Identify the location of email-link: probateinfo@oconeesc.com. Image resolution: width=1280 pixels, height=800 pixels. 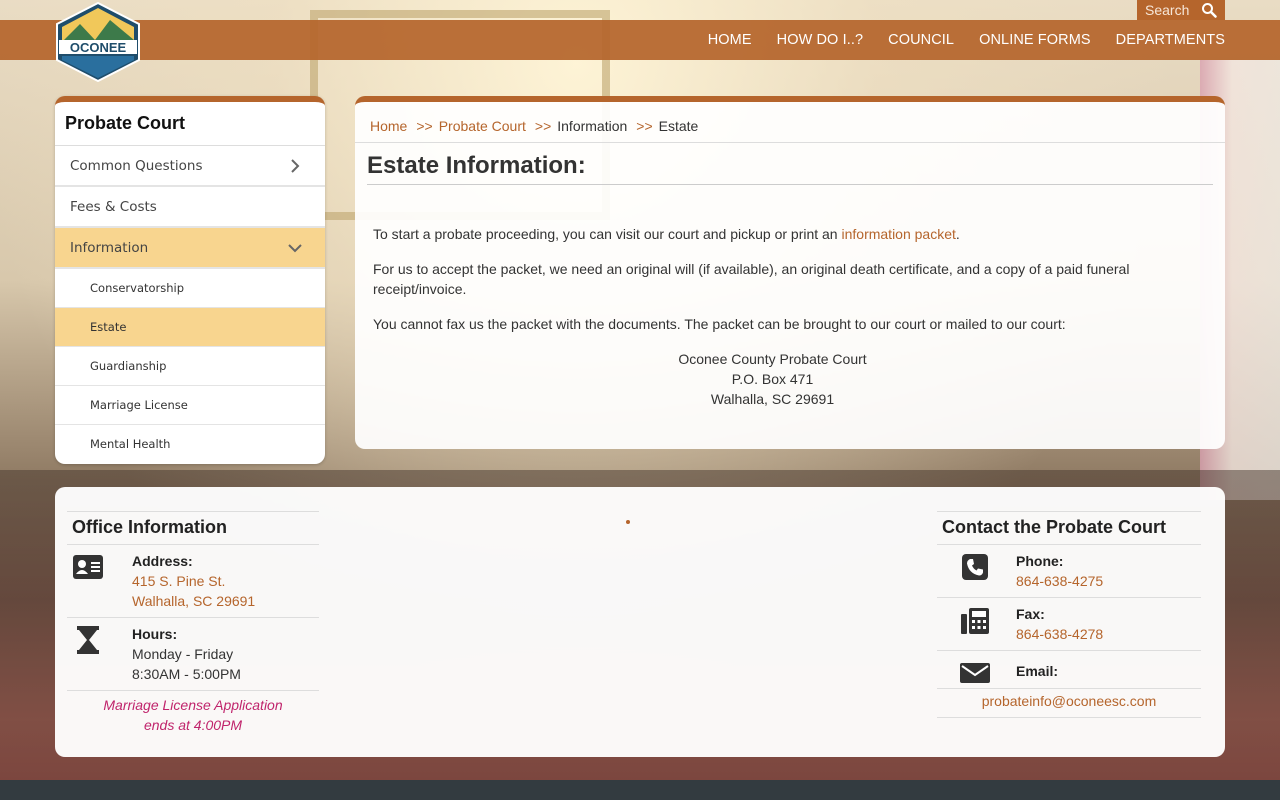
(1069, 701).